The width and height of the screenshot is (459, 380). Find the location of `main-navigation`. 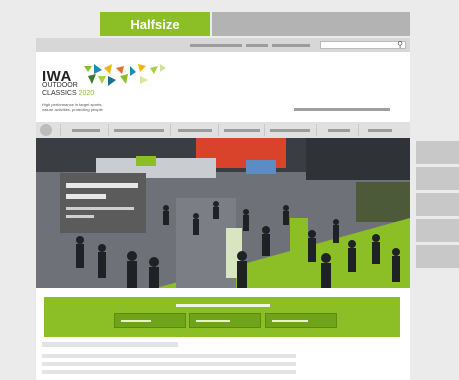

main-navigation is located at coordinates (223, 130).